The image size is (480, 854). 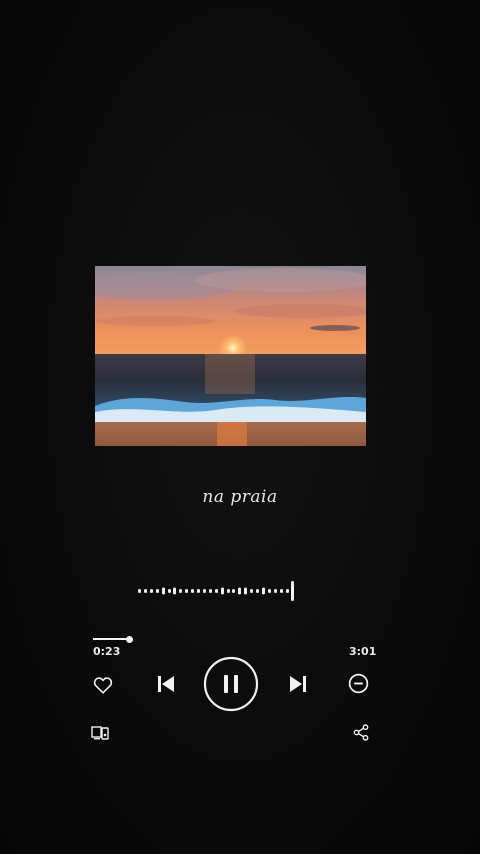 I want to click on like-button, so click(x=103, y=685).